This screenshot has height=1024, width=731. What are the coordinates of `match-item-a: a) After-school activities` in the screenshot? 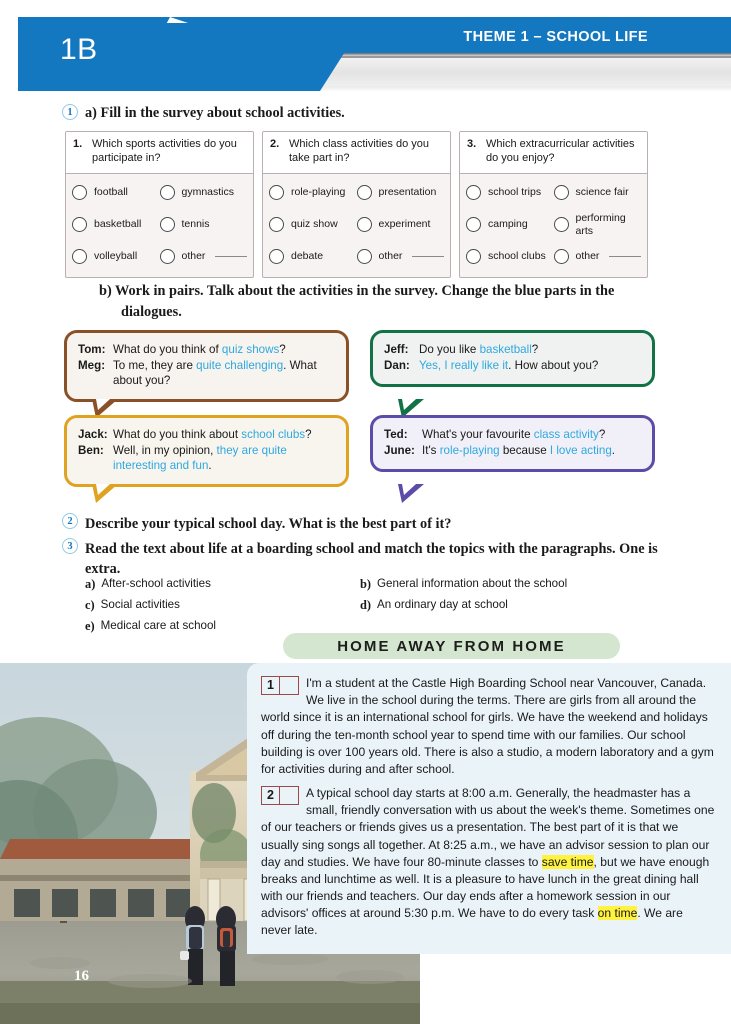 It's located at (222, 584).